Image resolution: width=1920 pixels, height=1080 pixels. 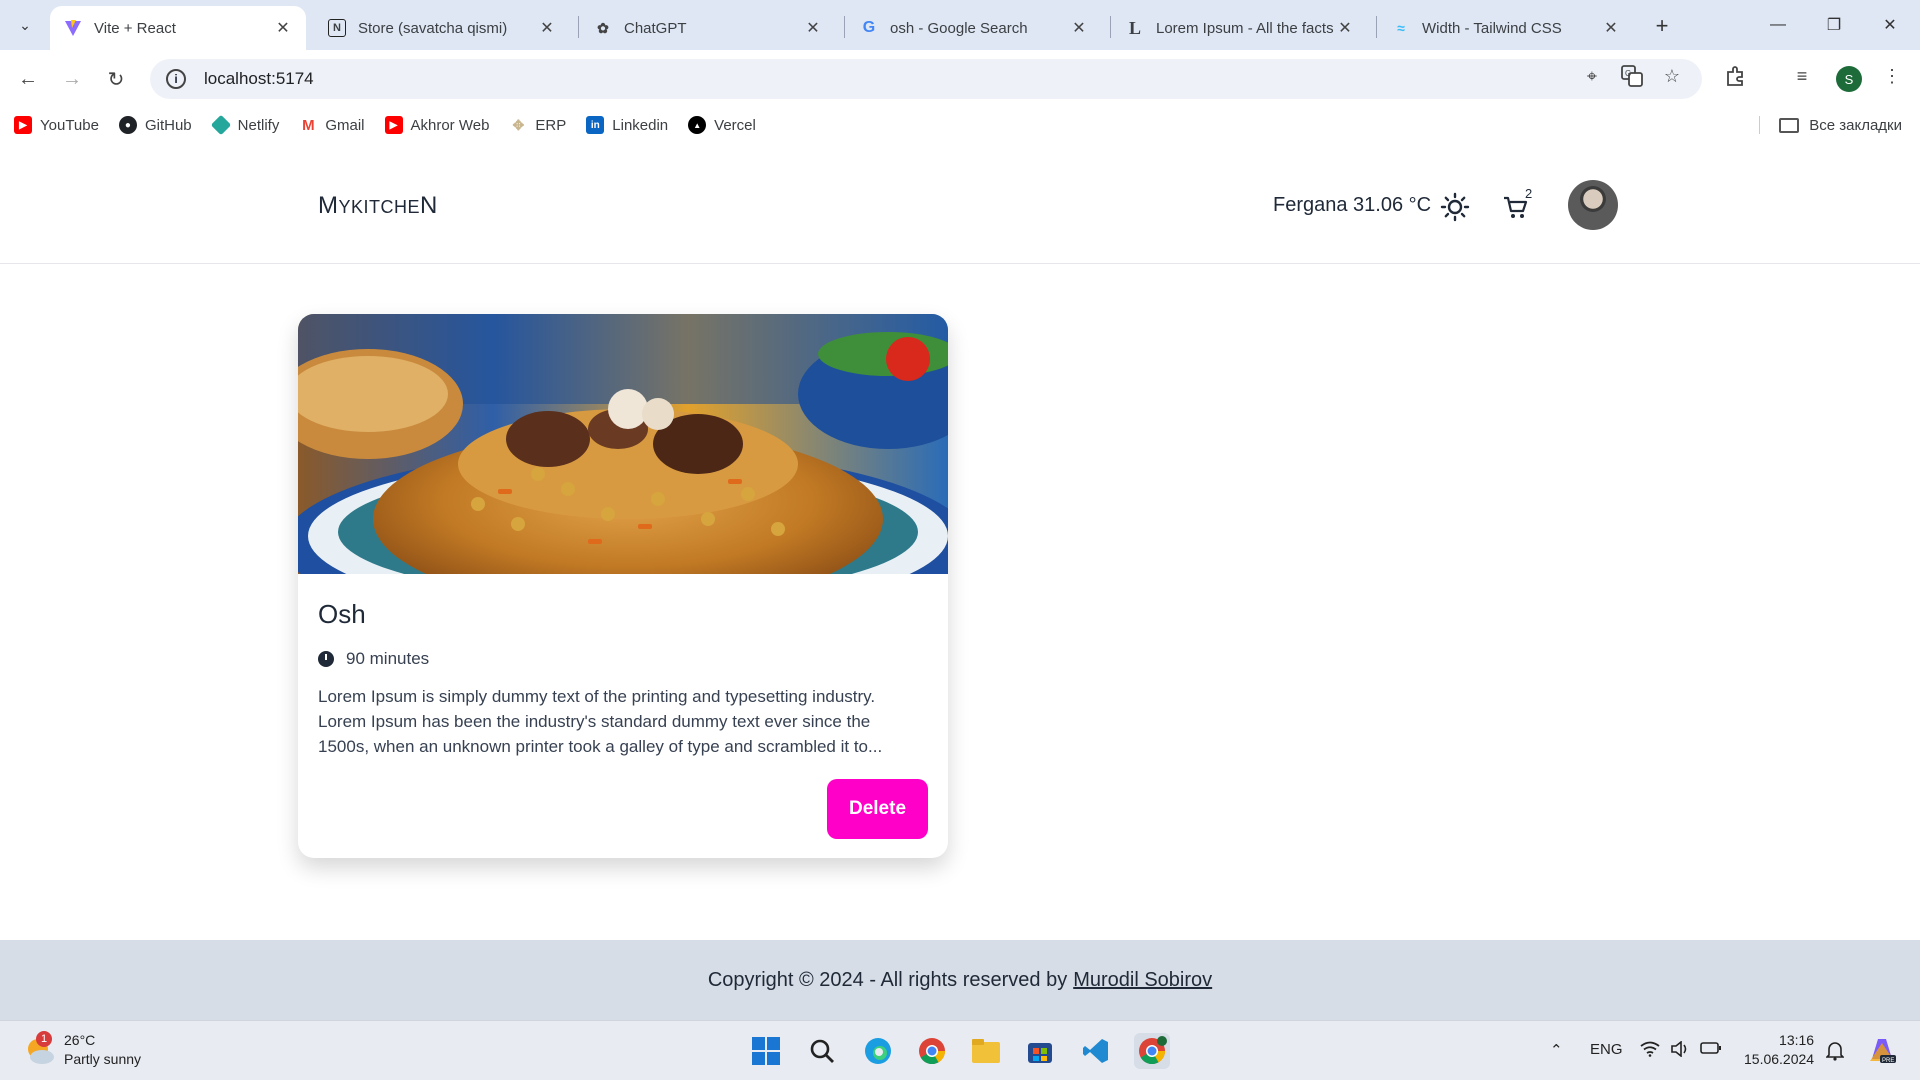 I want to click on vite-icon, so click(x=73, y=28).